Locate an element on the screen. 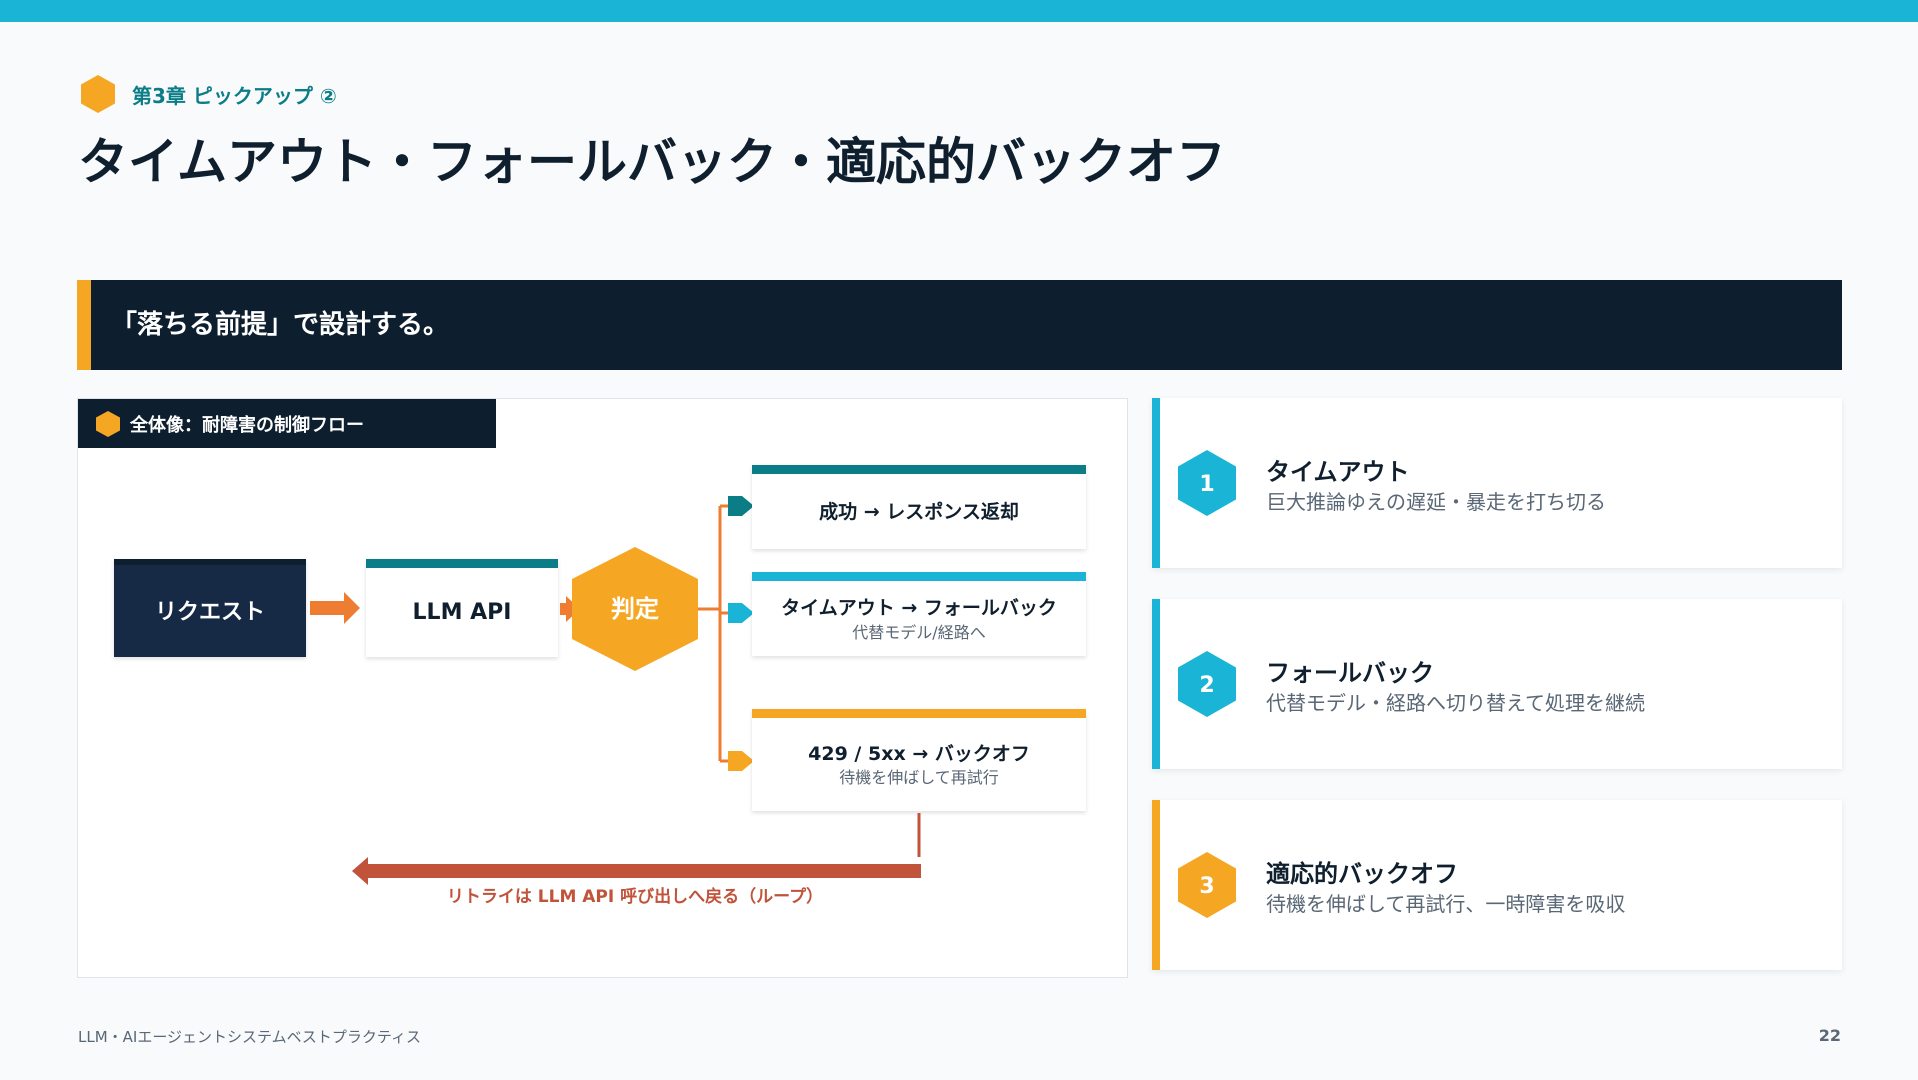 The width and height of the screenshot is (1918, 1080). chapter-label: 第3章 ピックアップ ② is located at coordinates (207, 94).